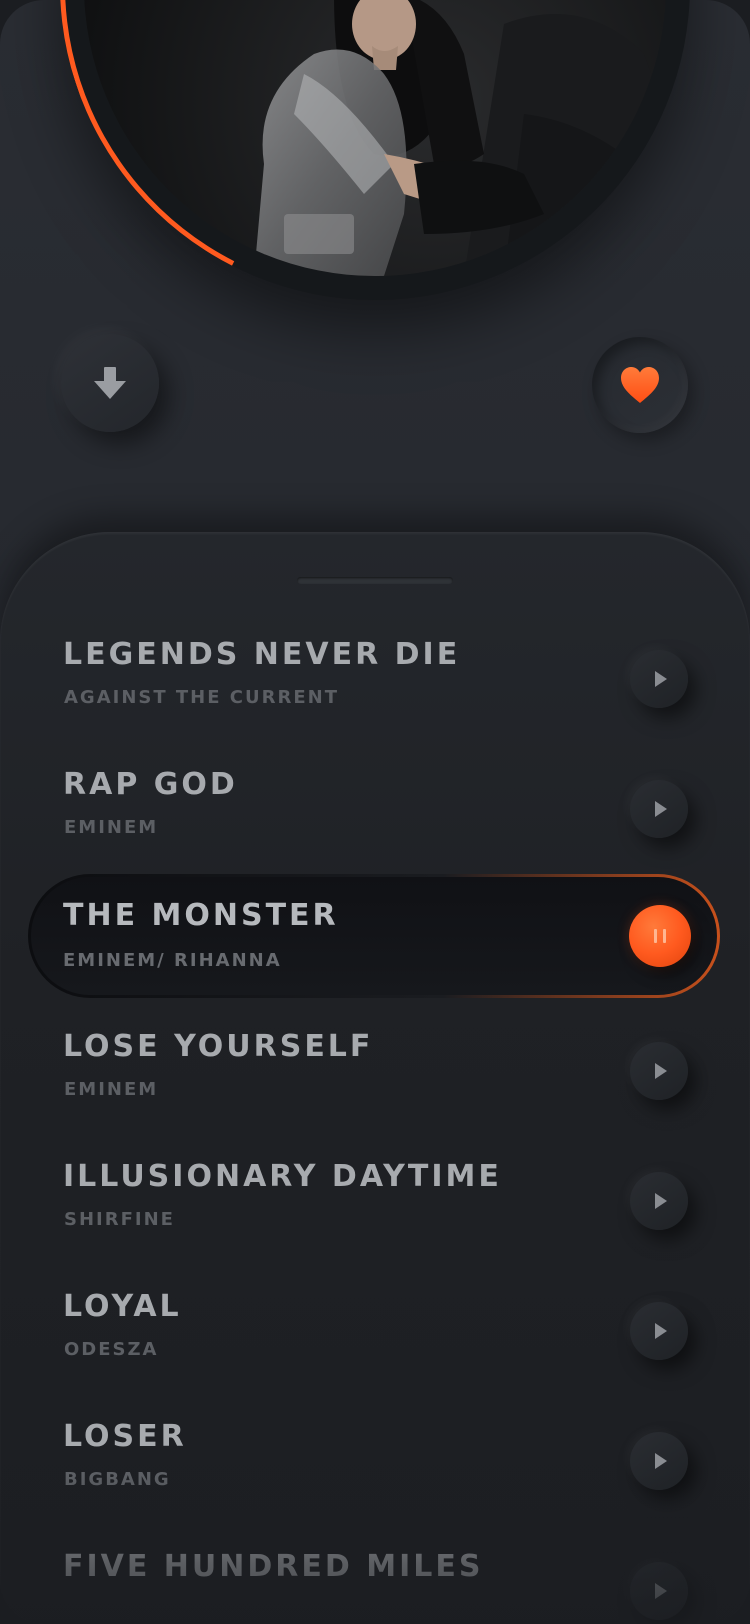  I want to click on favorite-button, so click(640, 385).